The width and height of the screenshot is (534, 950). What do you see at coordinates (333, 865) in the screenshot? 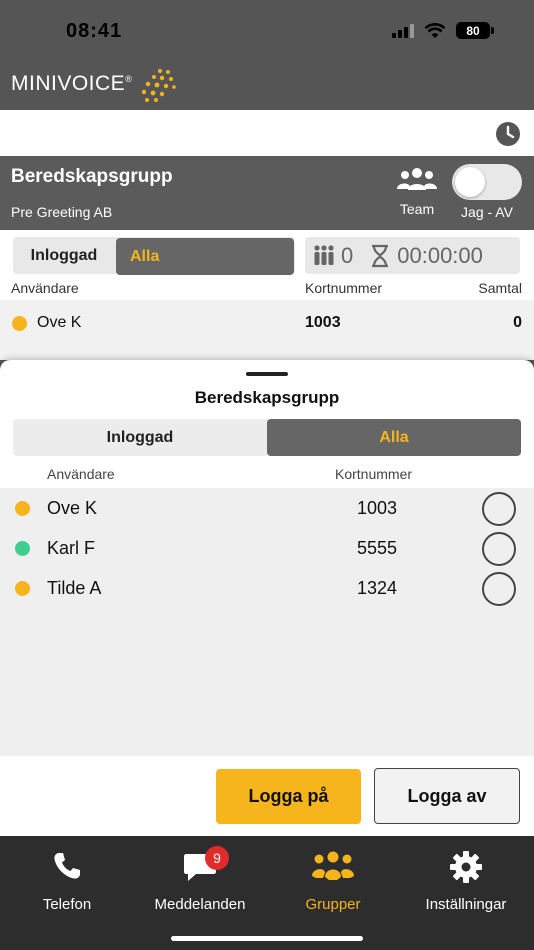
I see `groups-icon` at bounding box center [333, 865].